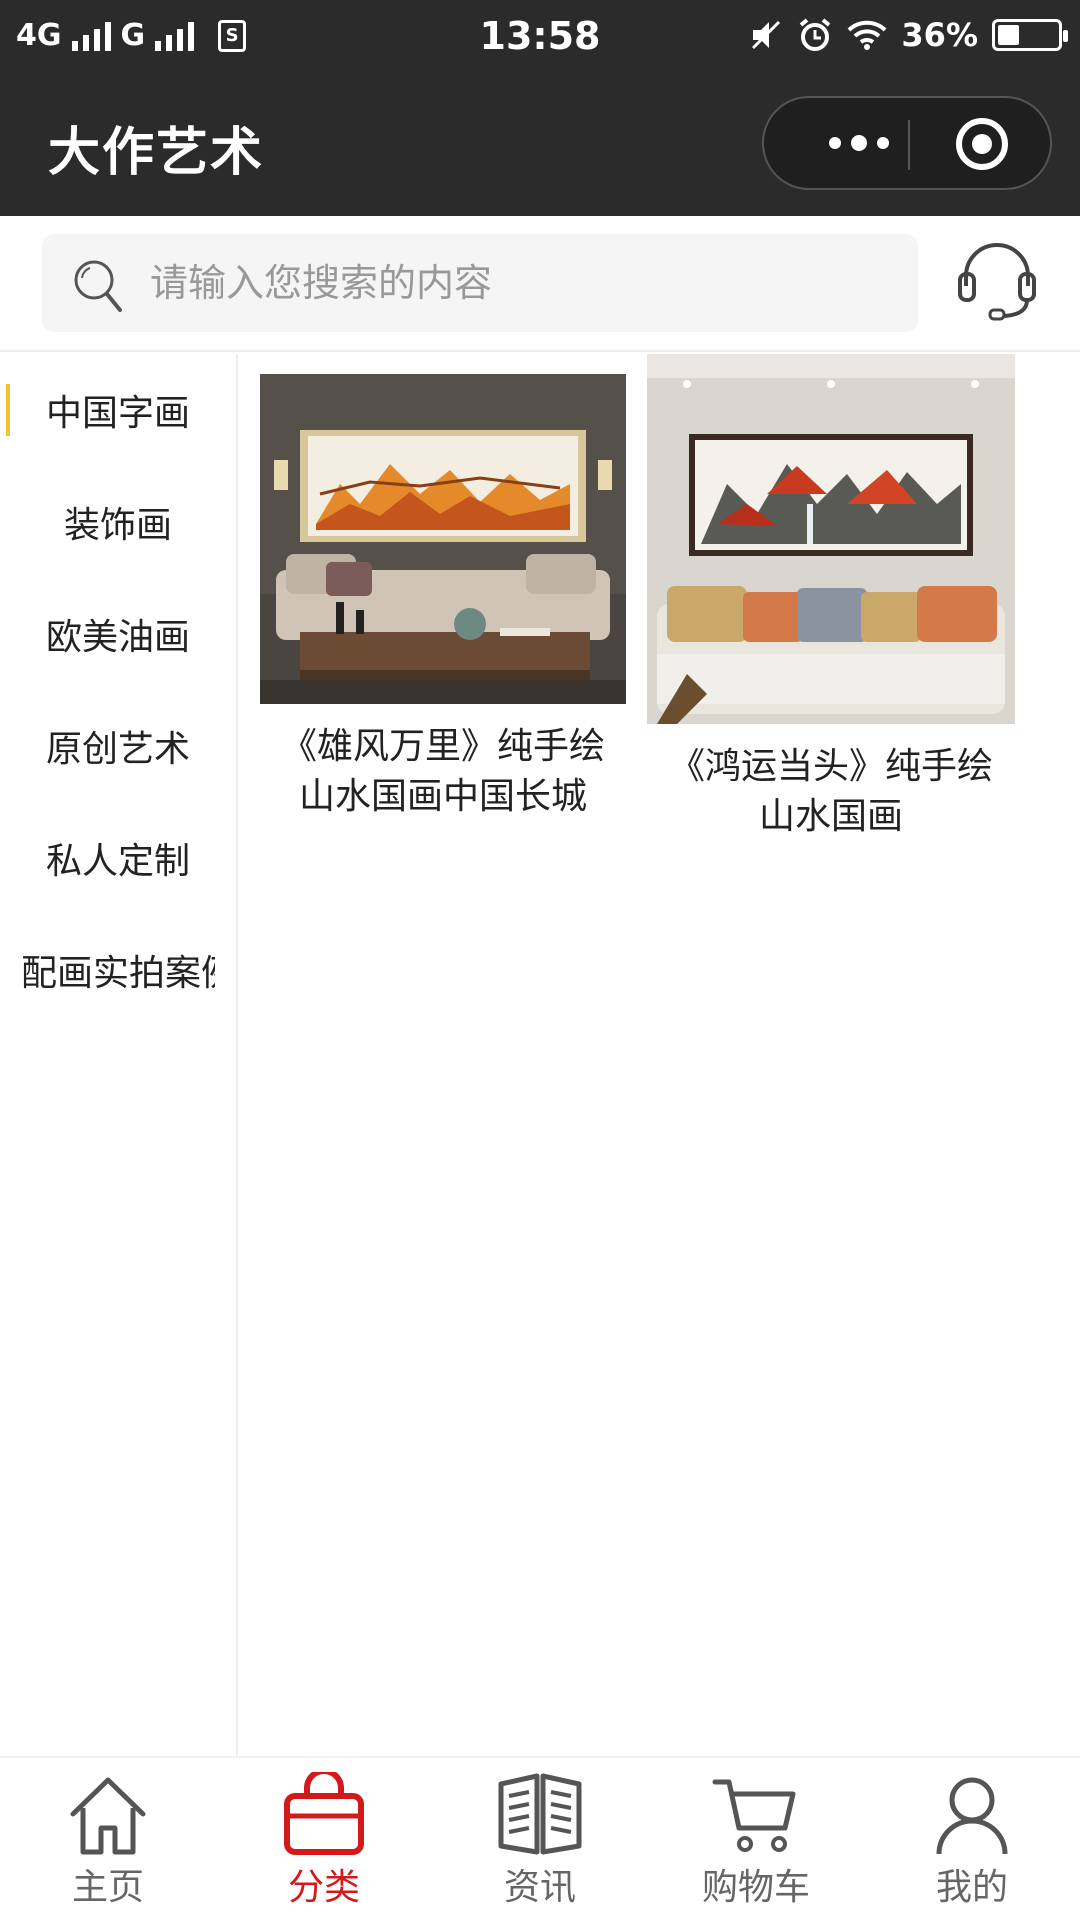  What do you see at coordinates (324, 1813) in the screenshot?
I see `shopping-bag-icon` at bounding box center [324, 1813].